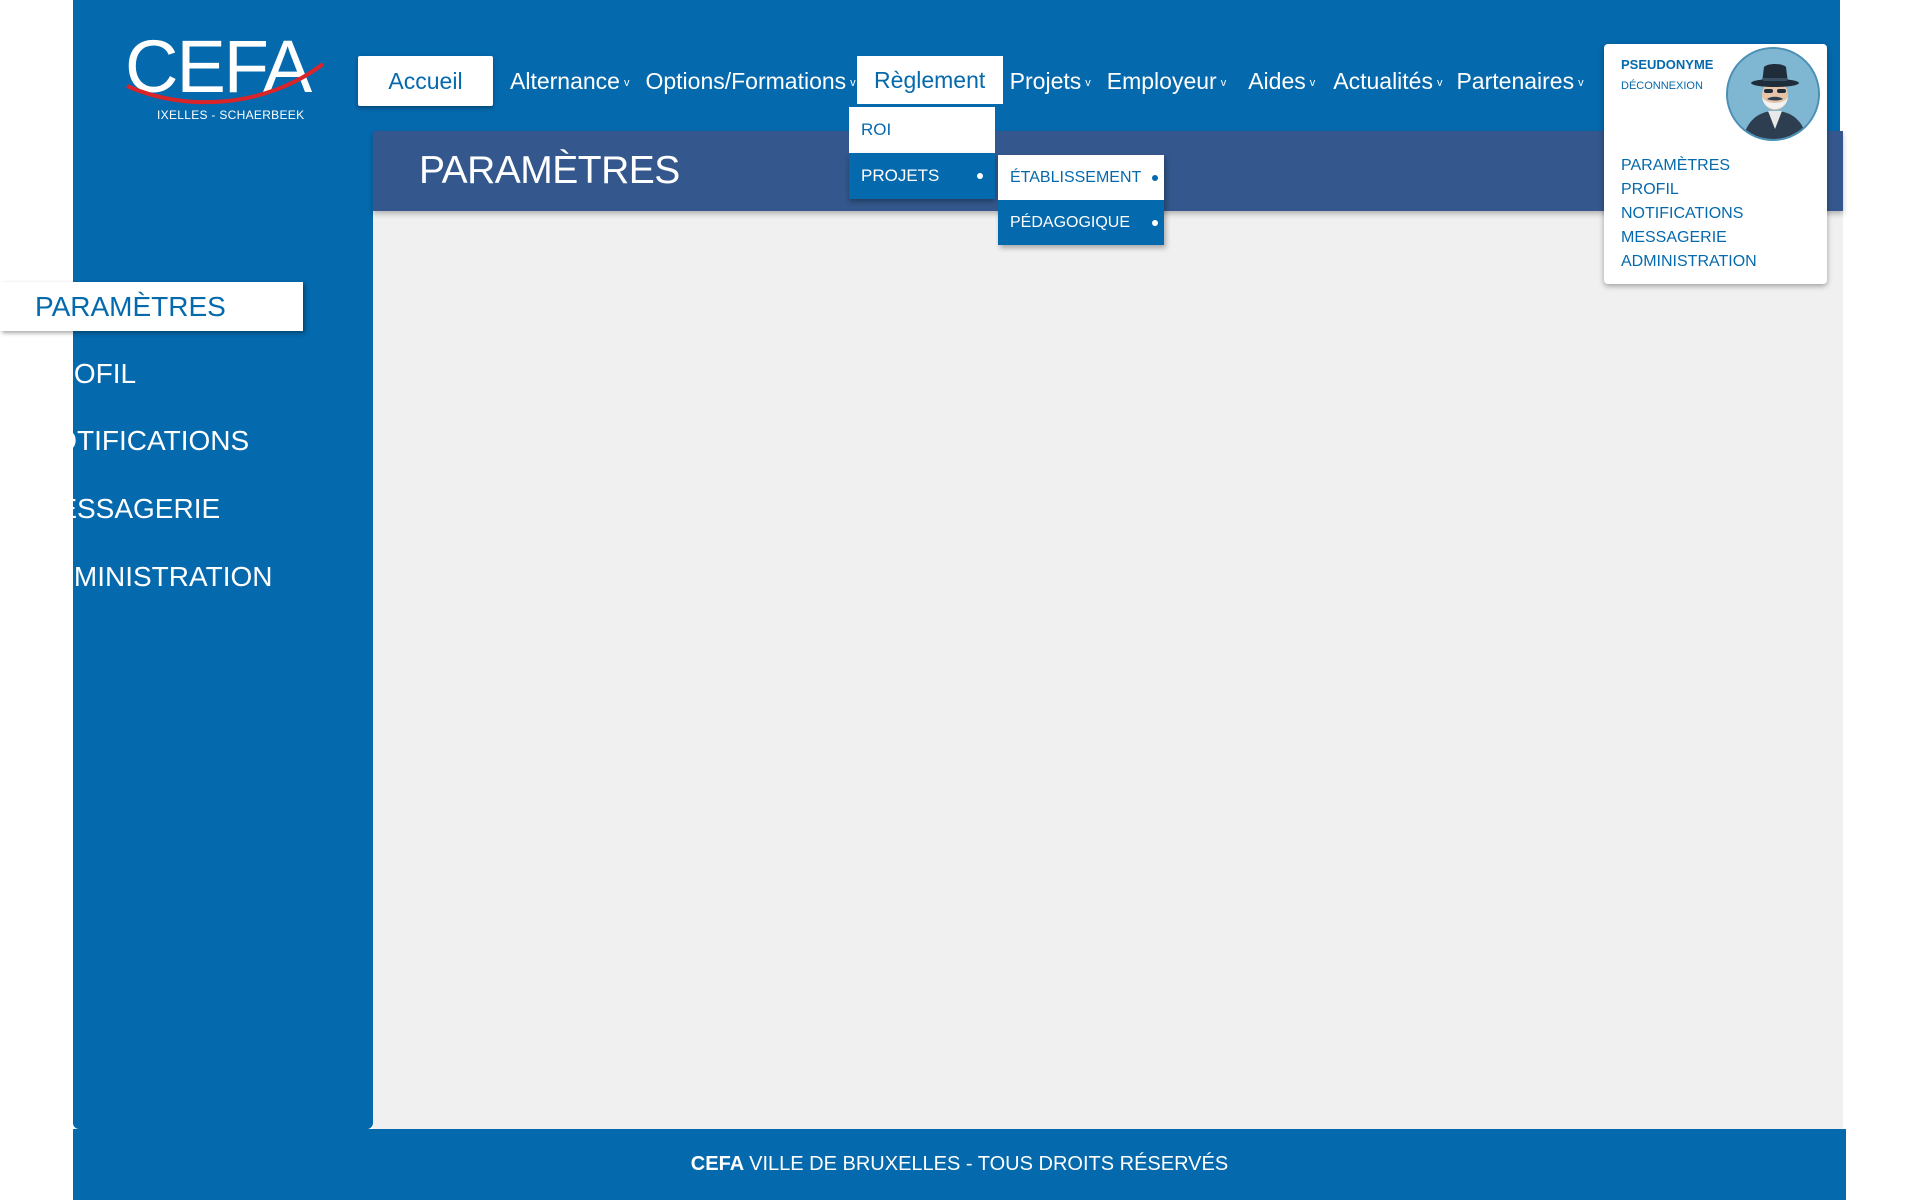 The width and height of the screenshot is (1920, 1200). I want to click on submenu-item-etablissement: ÉTABLISSEMENT, so click(1081, 177).